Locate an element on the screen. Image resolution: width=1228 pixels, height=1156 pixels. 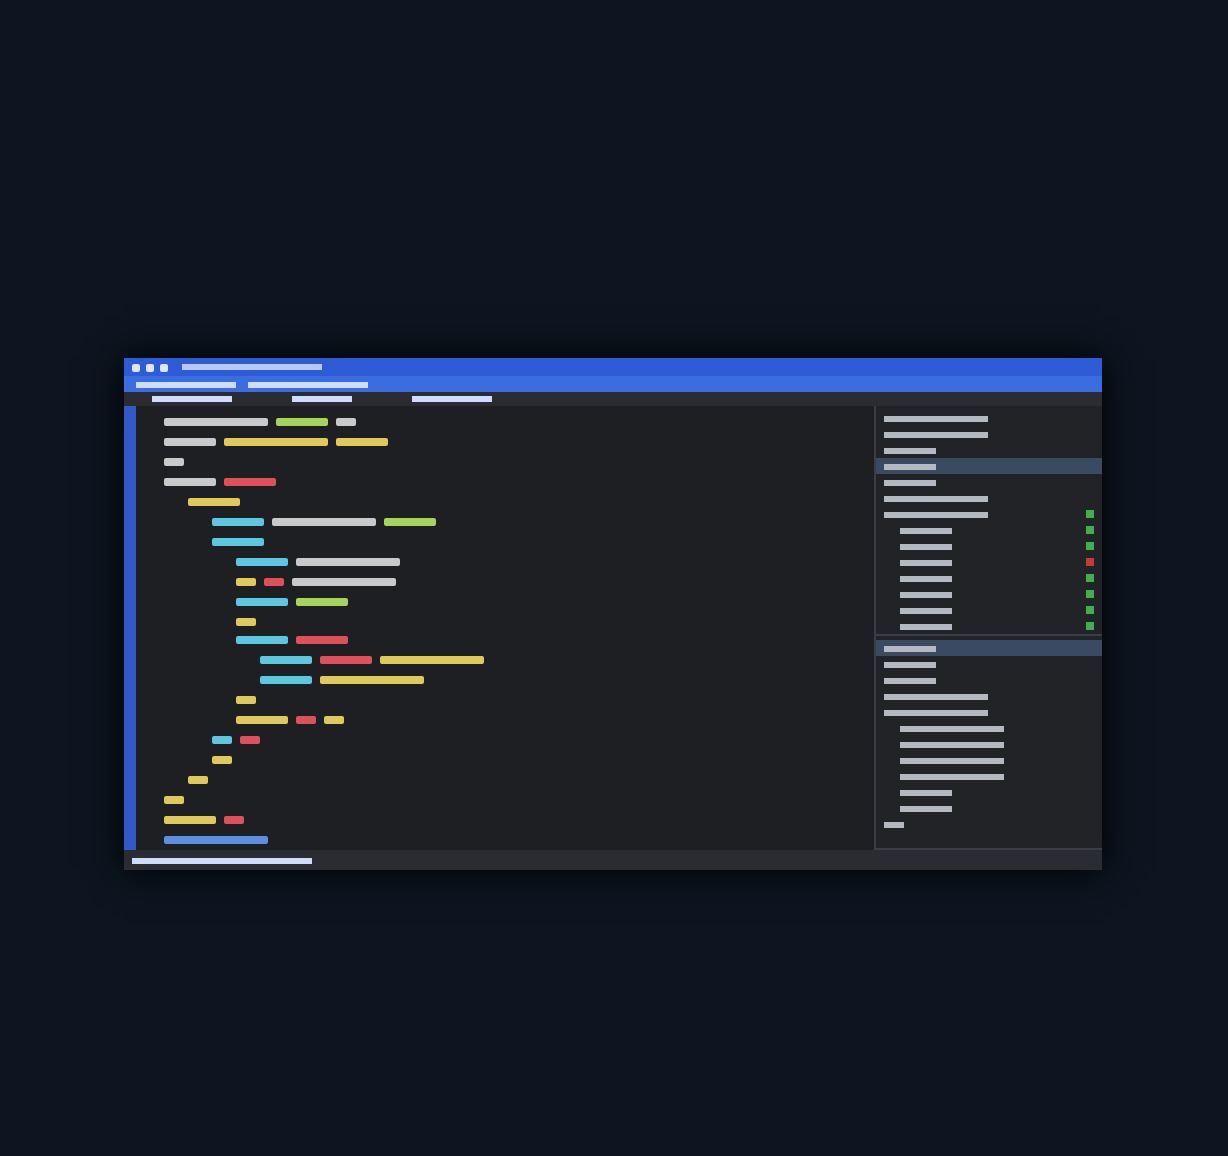
blurred-title-text is located at coordinates (252, 367).